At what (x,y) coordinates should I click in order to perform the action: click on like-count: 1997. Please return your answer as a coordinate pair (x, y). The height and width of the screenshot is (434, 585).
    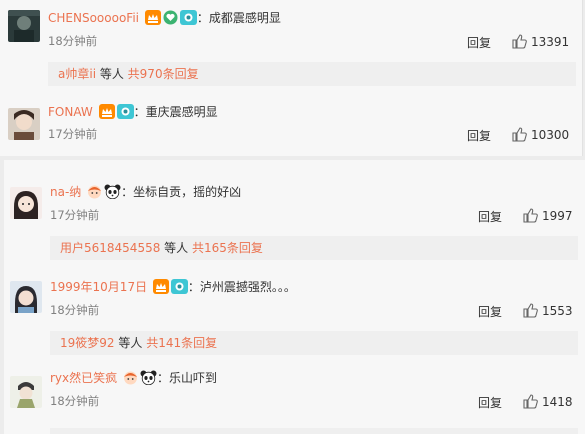
    Looking at the image, I should click on (557, 216).